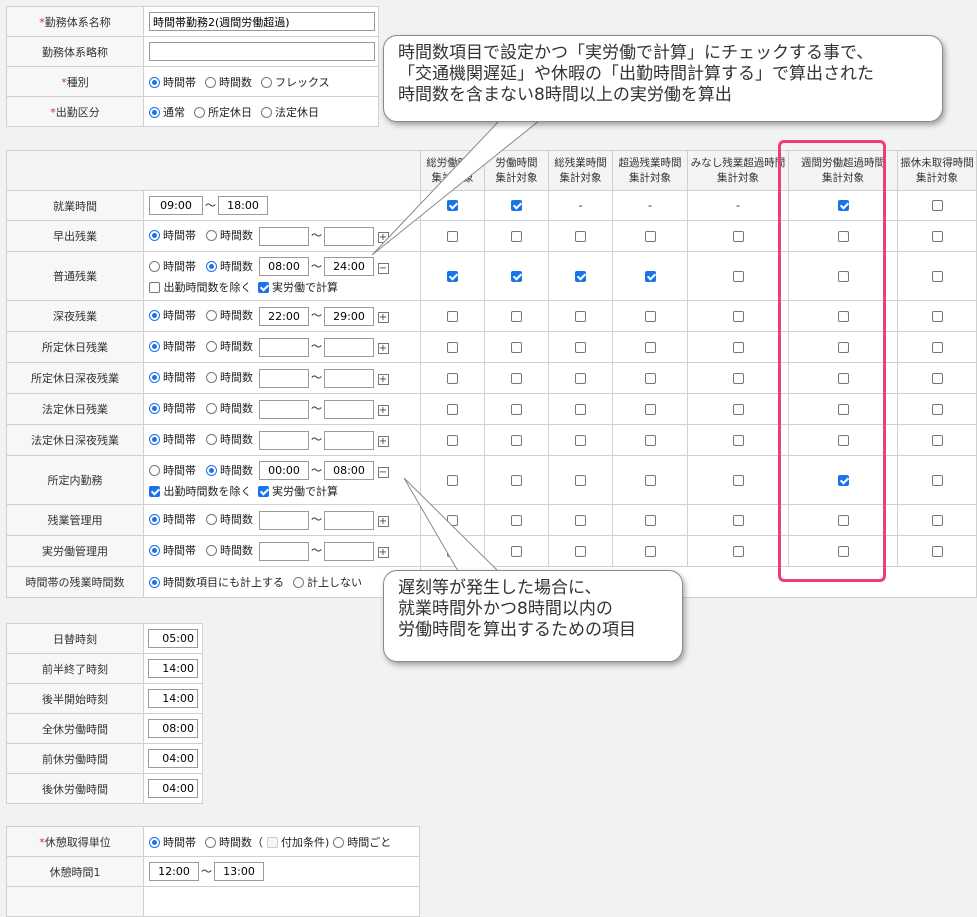 The height and width of the screenshot is (917, 977). What do you see at coordinates (216, 582) in the screenshot?
I see `overtime-count-radio-0: 時間数項目にも計上する` at bounding box center [216, 582].